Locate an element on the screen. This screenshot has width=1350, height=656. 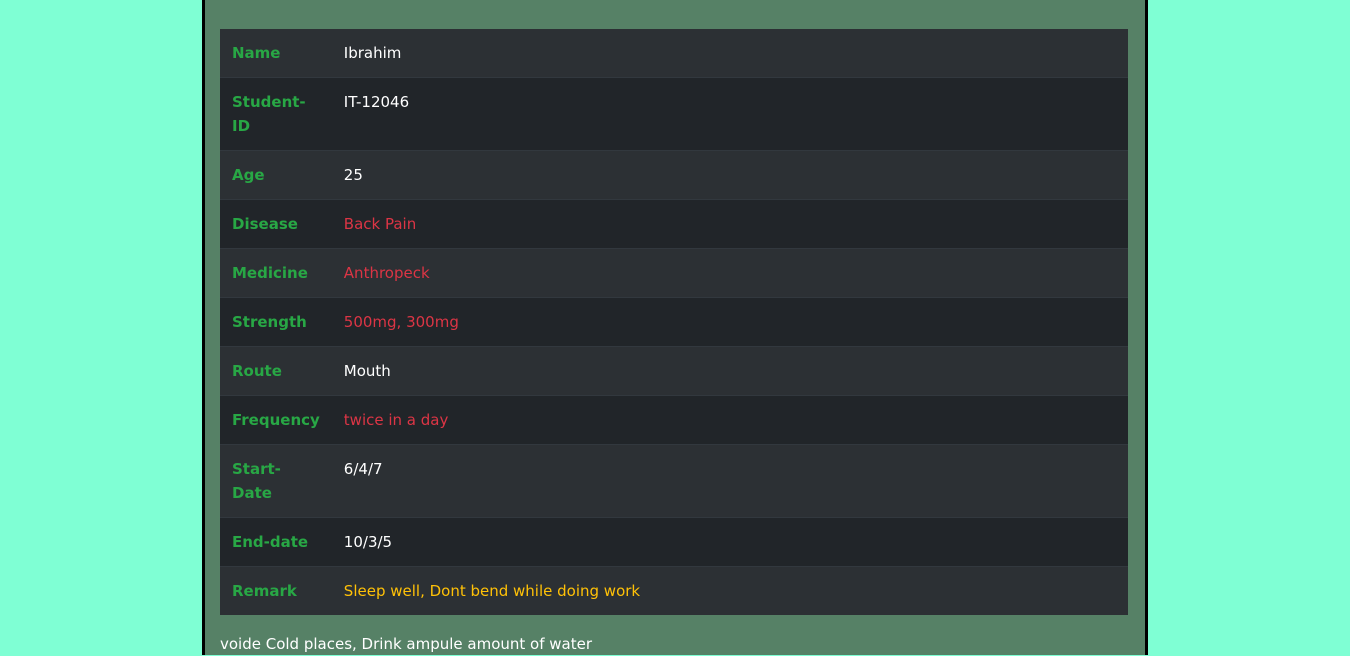
row-value: Back Pain is located at coordinates (729, 224).